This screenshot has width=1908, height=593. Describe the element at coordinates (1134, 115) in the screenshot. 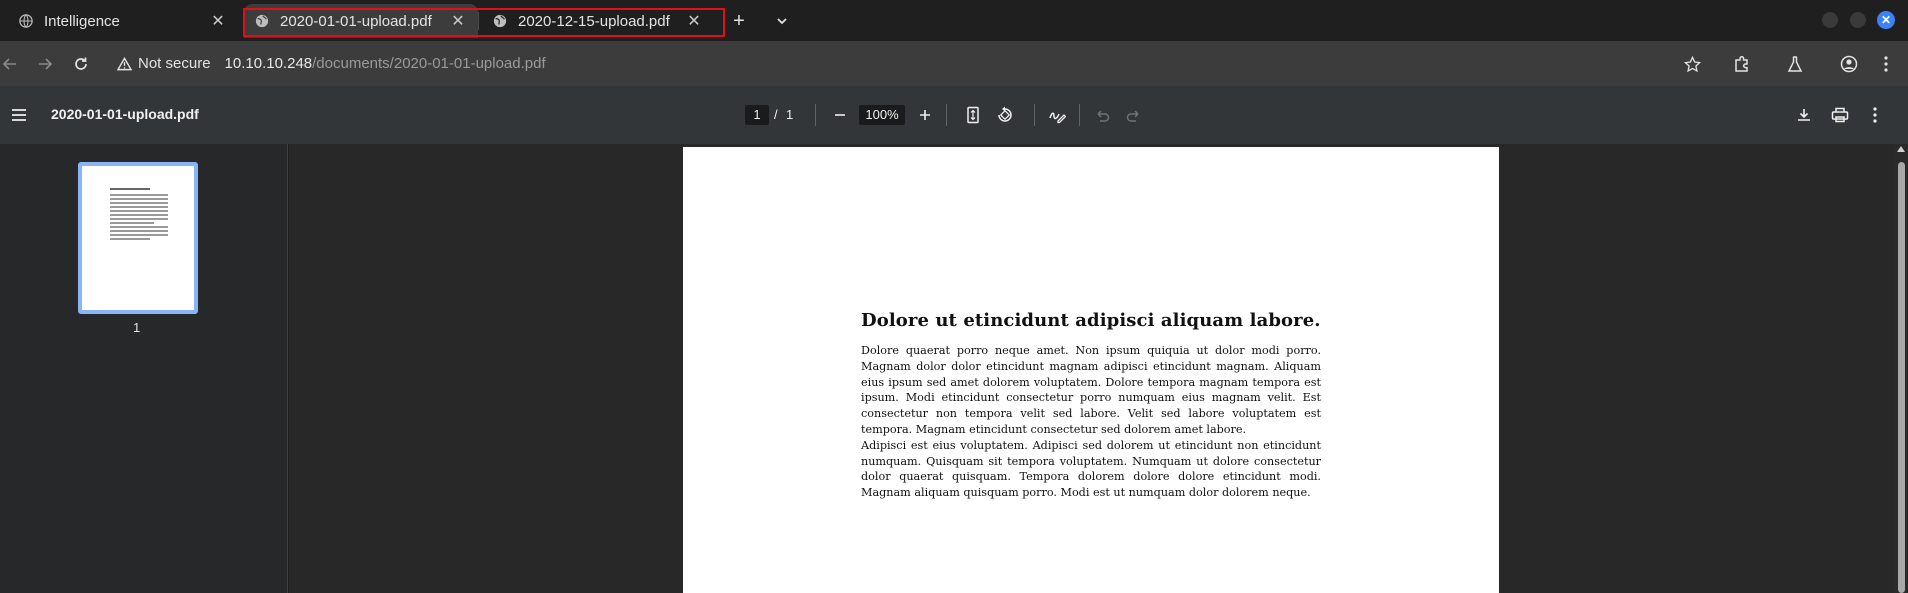

I see `redo-icon` at that location.